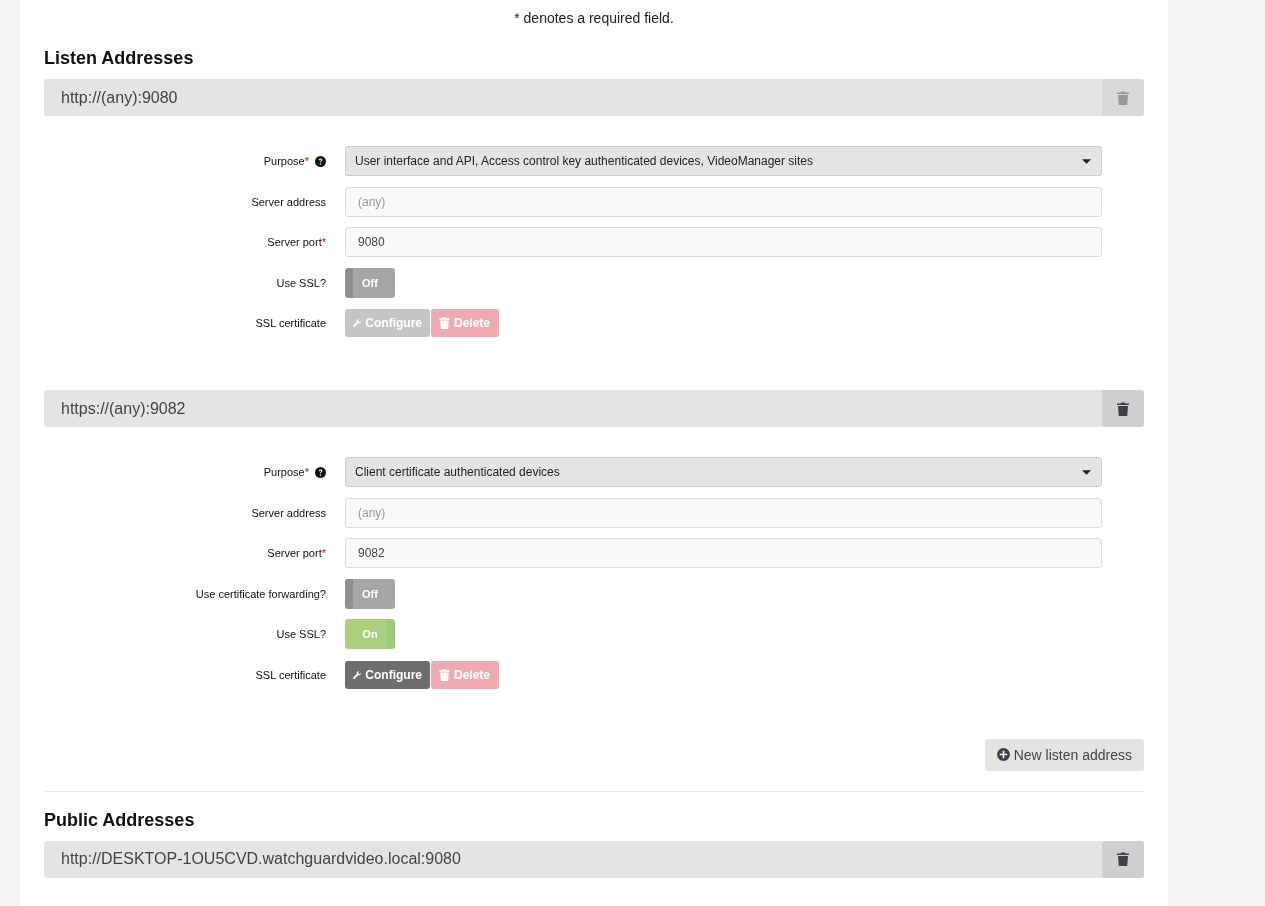  Describe the element at coordinates (723, 242) in the screenshot. I see `input-field: 9080` at that location.